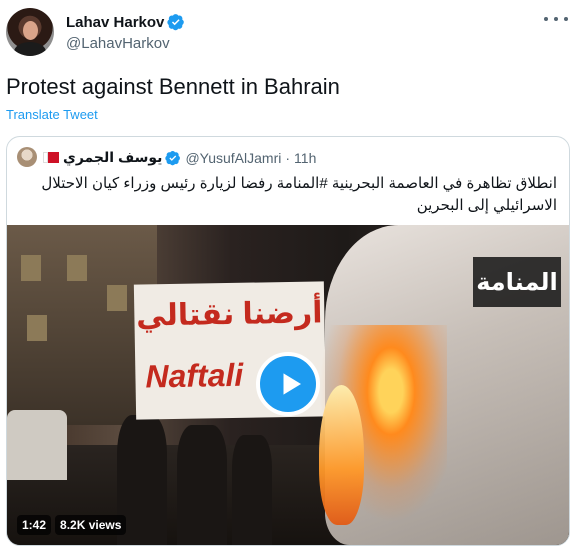 Image resolution: width=578 pixels, height=553 pixels. What do you see at coordinates (34, 525) in the screenshot?
I see `video-duration: 1:42` at bounding box center [34, 525].